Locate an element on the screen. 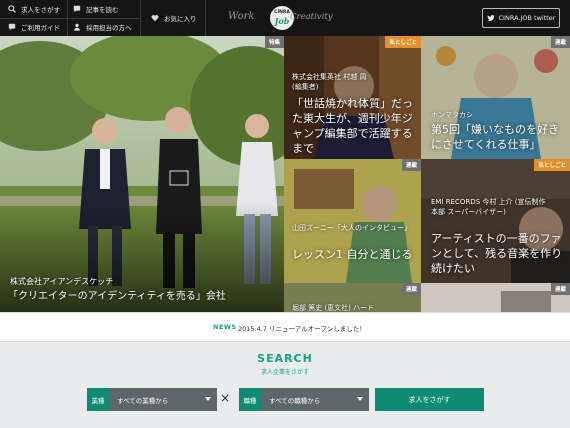 The width and height of the screenshot is (570, 428). nav-find-jobs: 求人をさがす is located at coordinates (34, 9).